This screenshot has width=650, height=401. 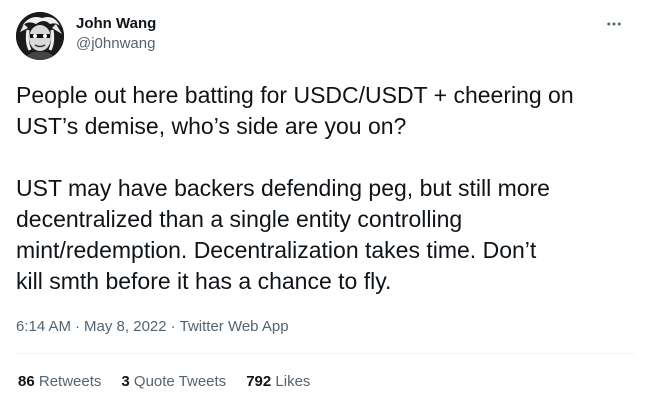 I want to click on quote-tweets-count: 3, so click(x=125, y=381).